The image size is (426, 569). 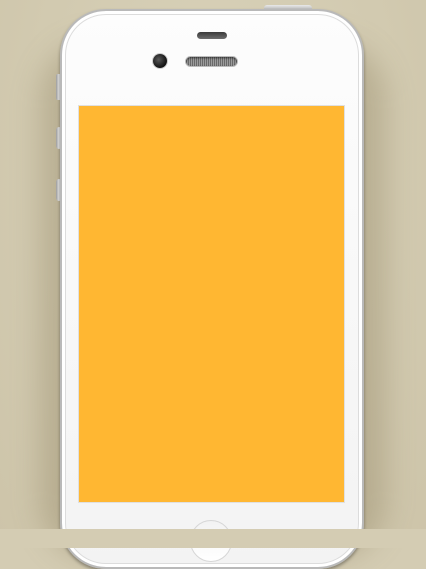 I want to click on earpiece-speaker, so click(x=211, y=61).